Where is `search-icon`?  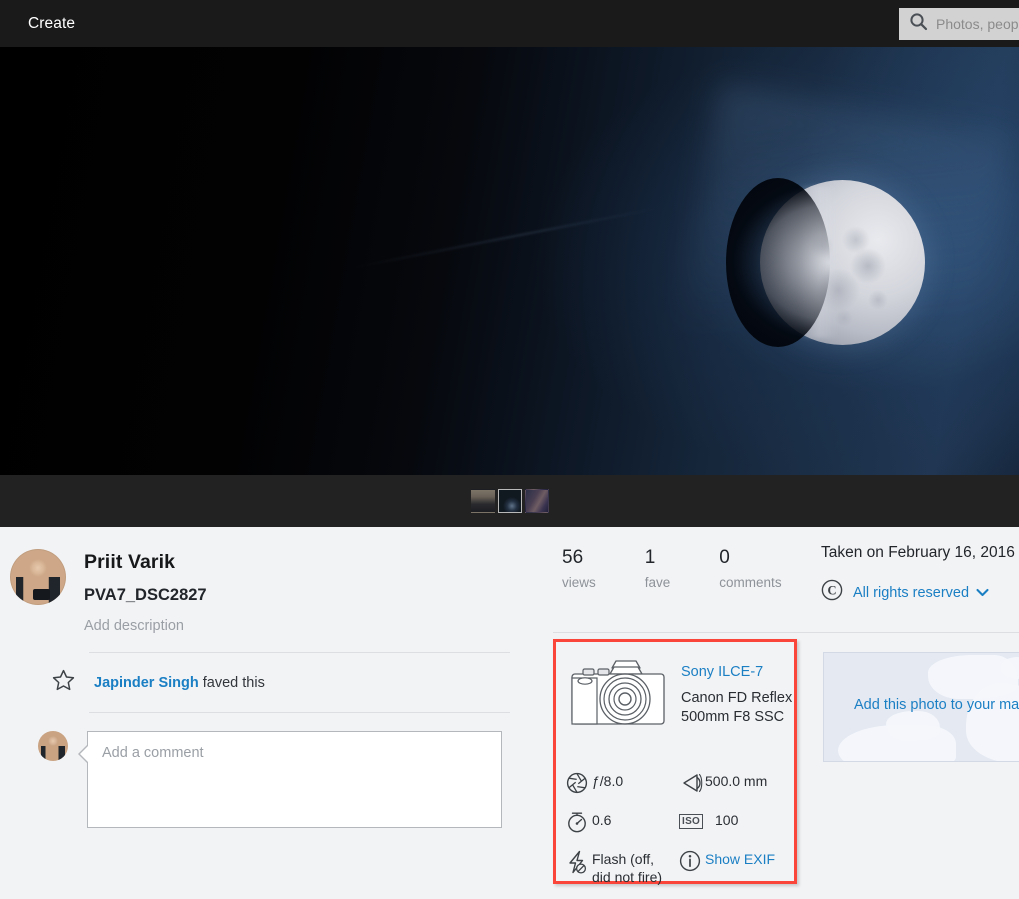 search-icon is located at coordinates (918, 24).